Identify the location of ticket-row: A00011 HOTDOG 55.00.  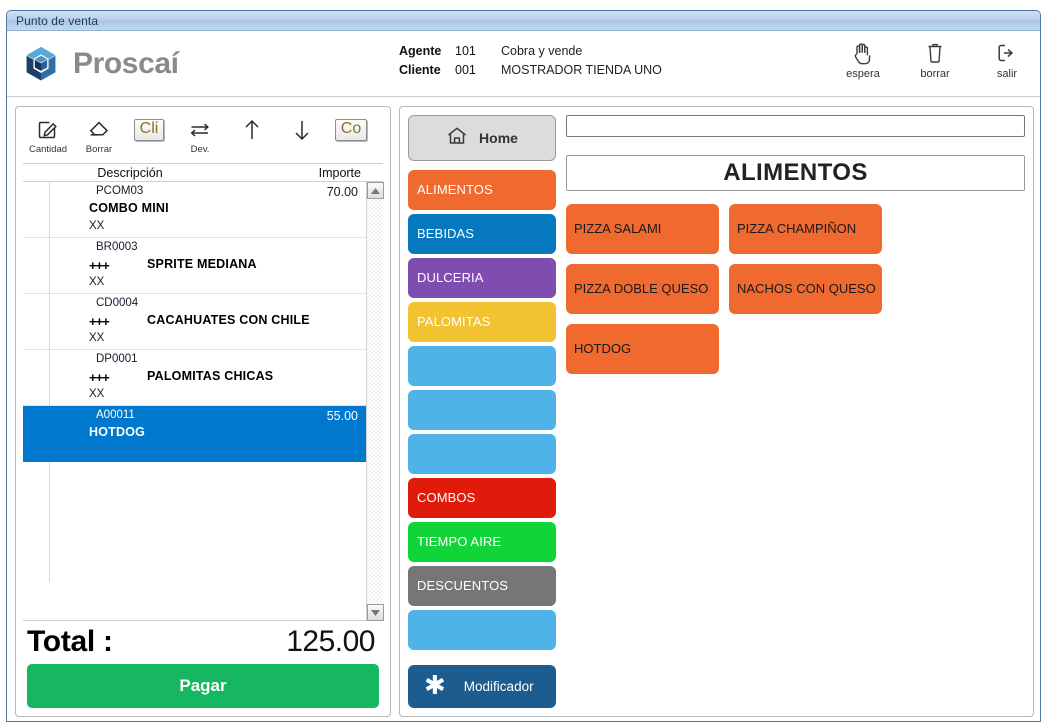
(194, 434).